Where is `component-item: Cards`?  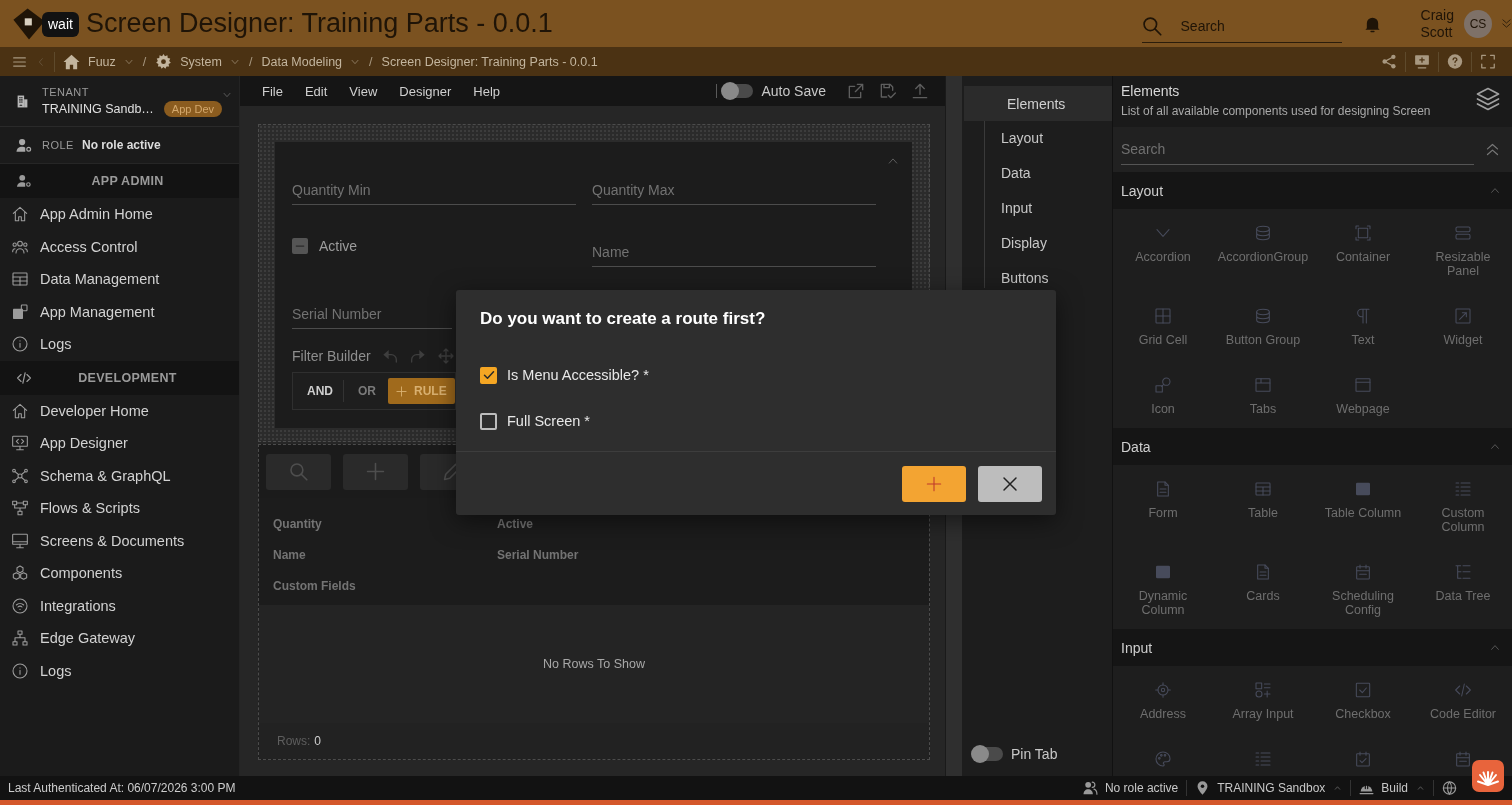
component-item: Cards is located at coordinates (1263, 590).